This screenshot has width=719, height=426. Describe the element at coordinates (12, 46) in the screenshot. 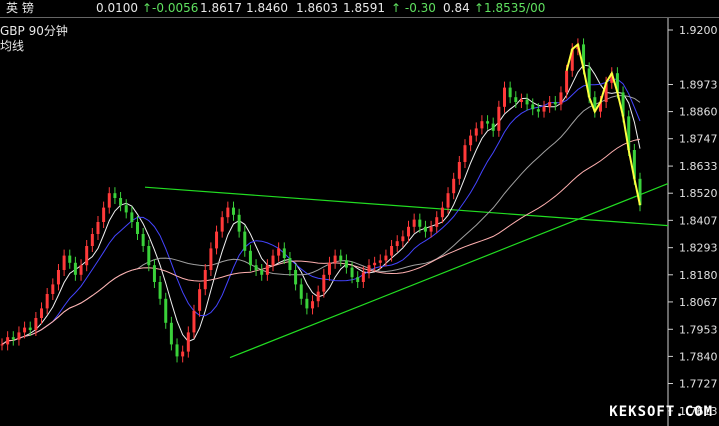

I see `indicator-label: 均线` at that location.